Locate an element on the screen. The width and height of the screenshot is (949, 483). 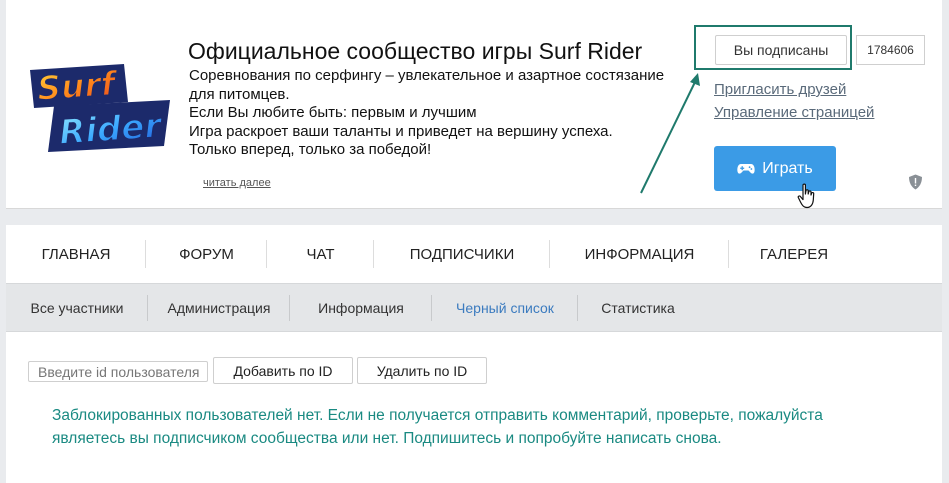
subtab-information: Информация is located at coordinates (361, 307).